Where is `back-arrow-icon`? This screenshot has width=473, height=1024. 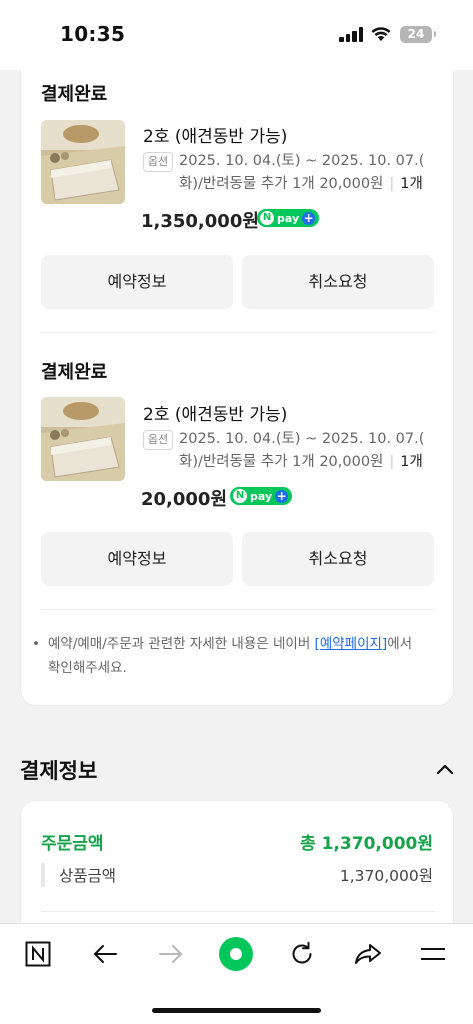
back-arrow-icon is located at coordinates (105, 954).